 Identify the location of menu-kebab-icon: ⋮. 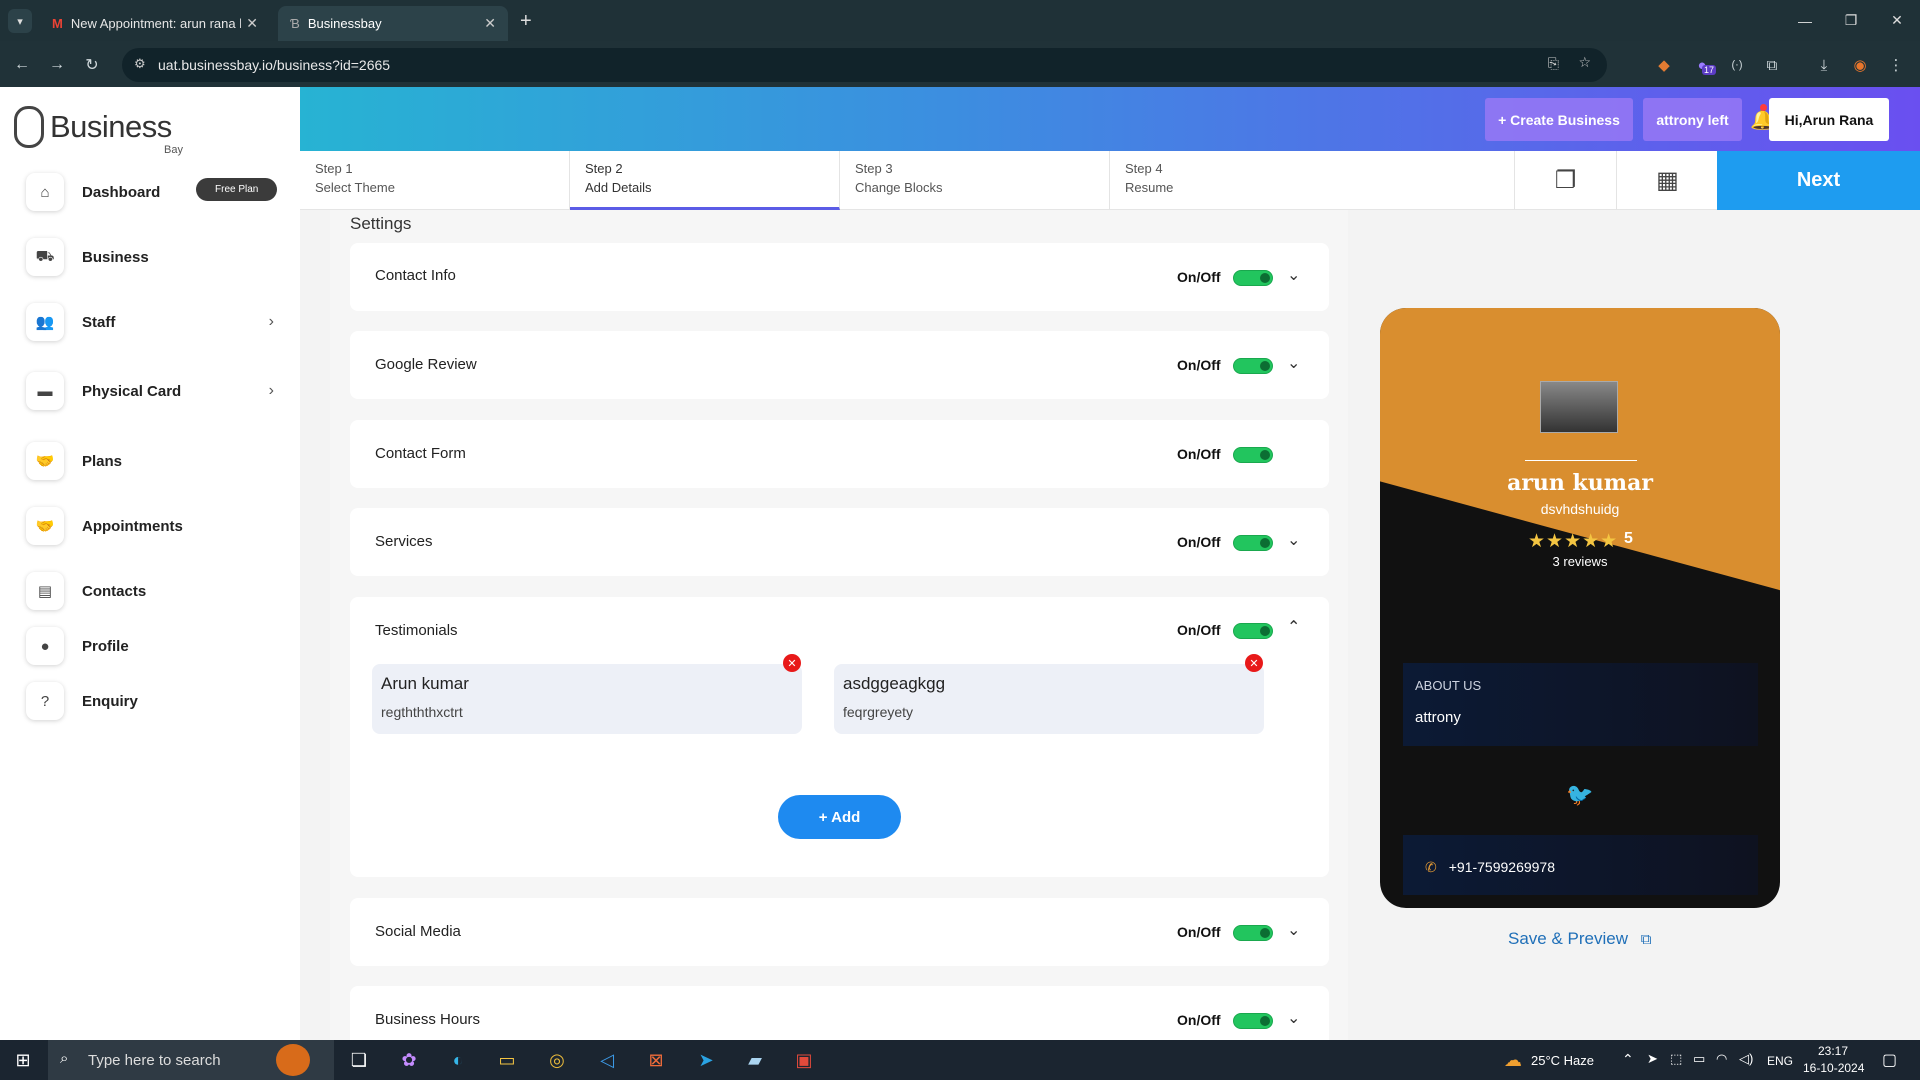
(1896, 65).